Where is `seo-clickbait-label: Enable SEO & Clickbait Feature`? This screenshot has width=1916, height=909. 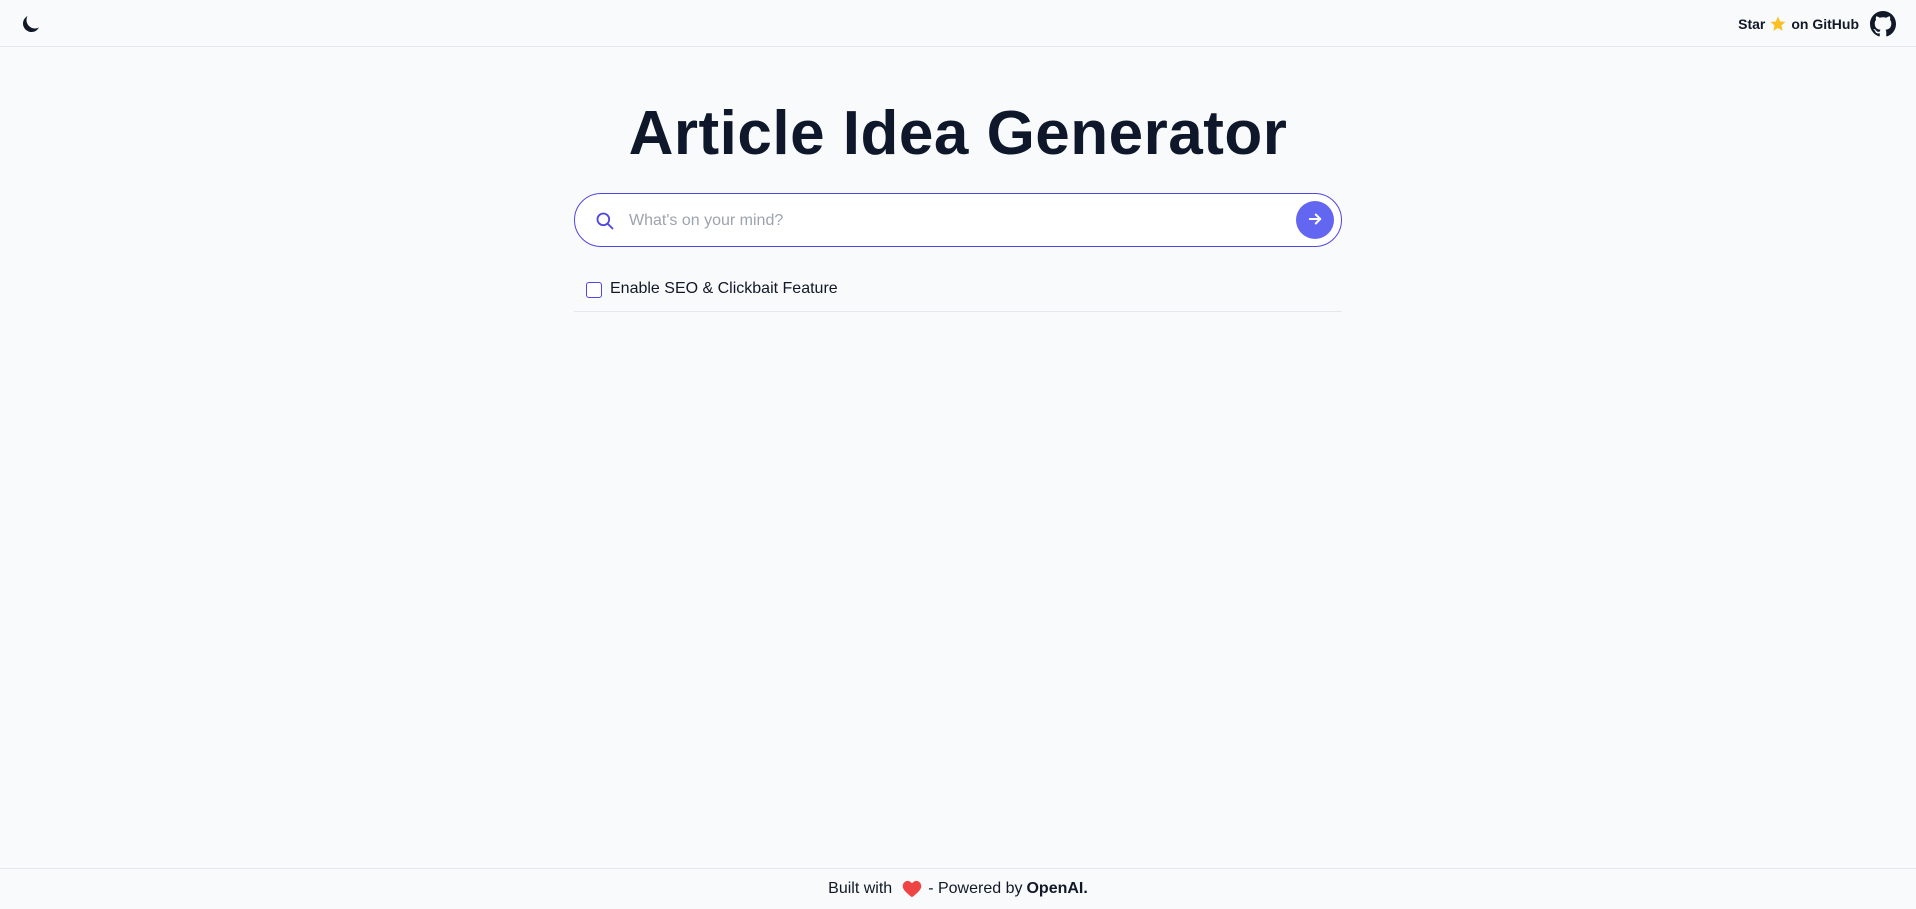 seo-clickbait-label: Enable SEO & Clickbait Feature is located at coordinates (724, 289).